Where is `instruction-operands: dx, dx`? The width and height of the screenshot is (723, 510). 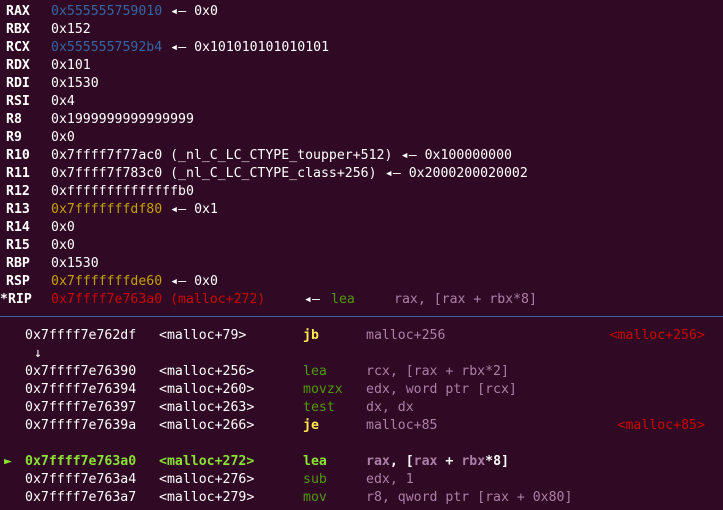
instruction-operands: dx, dx is located at coordinates (390, 407).